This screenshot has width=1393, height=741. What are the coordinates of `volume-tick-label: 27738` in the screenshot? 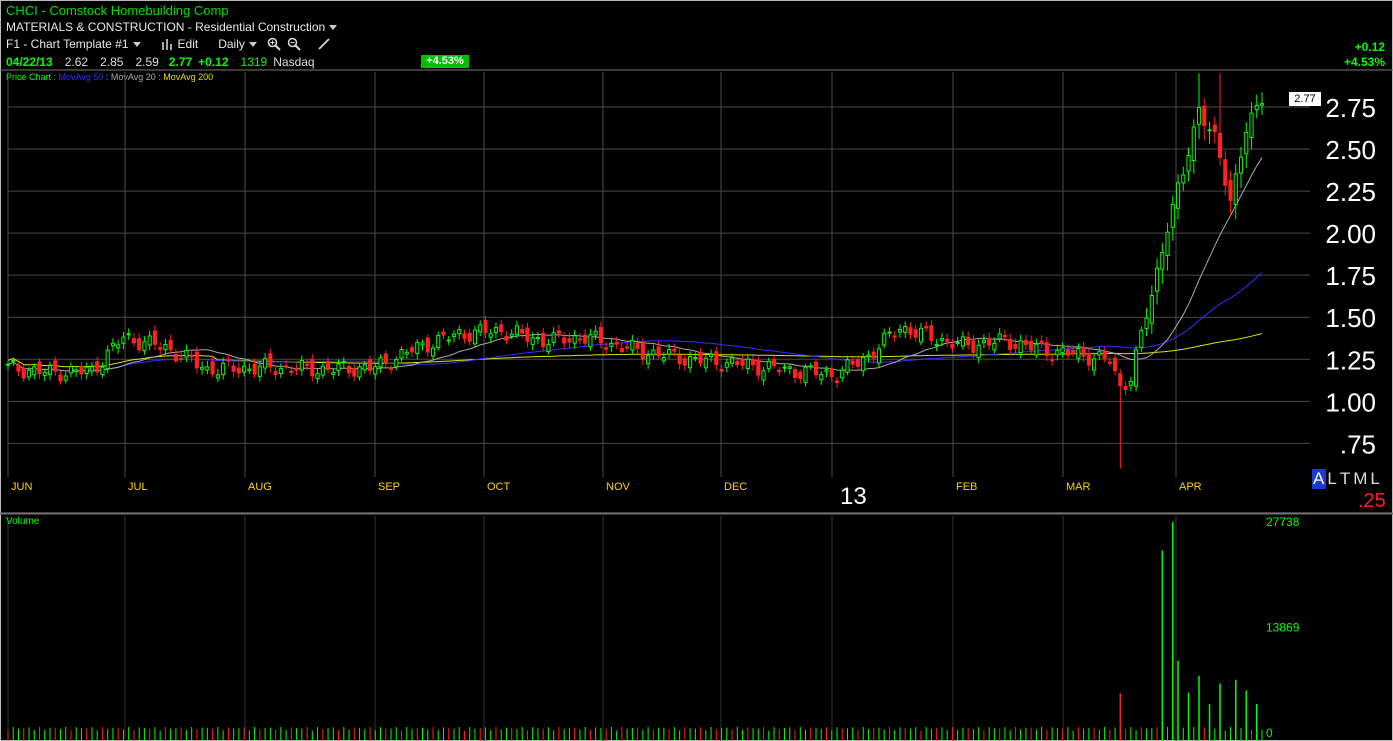 It's located at (1283, 522).